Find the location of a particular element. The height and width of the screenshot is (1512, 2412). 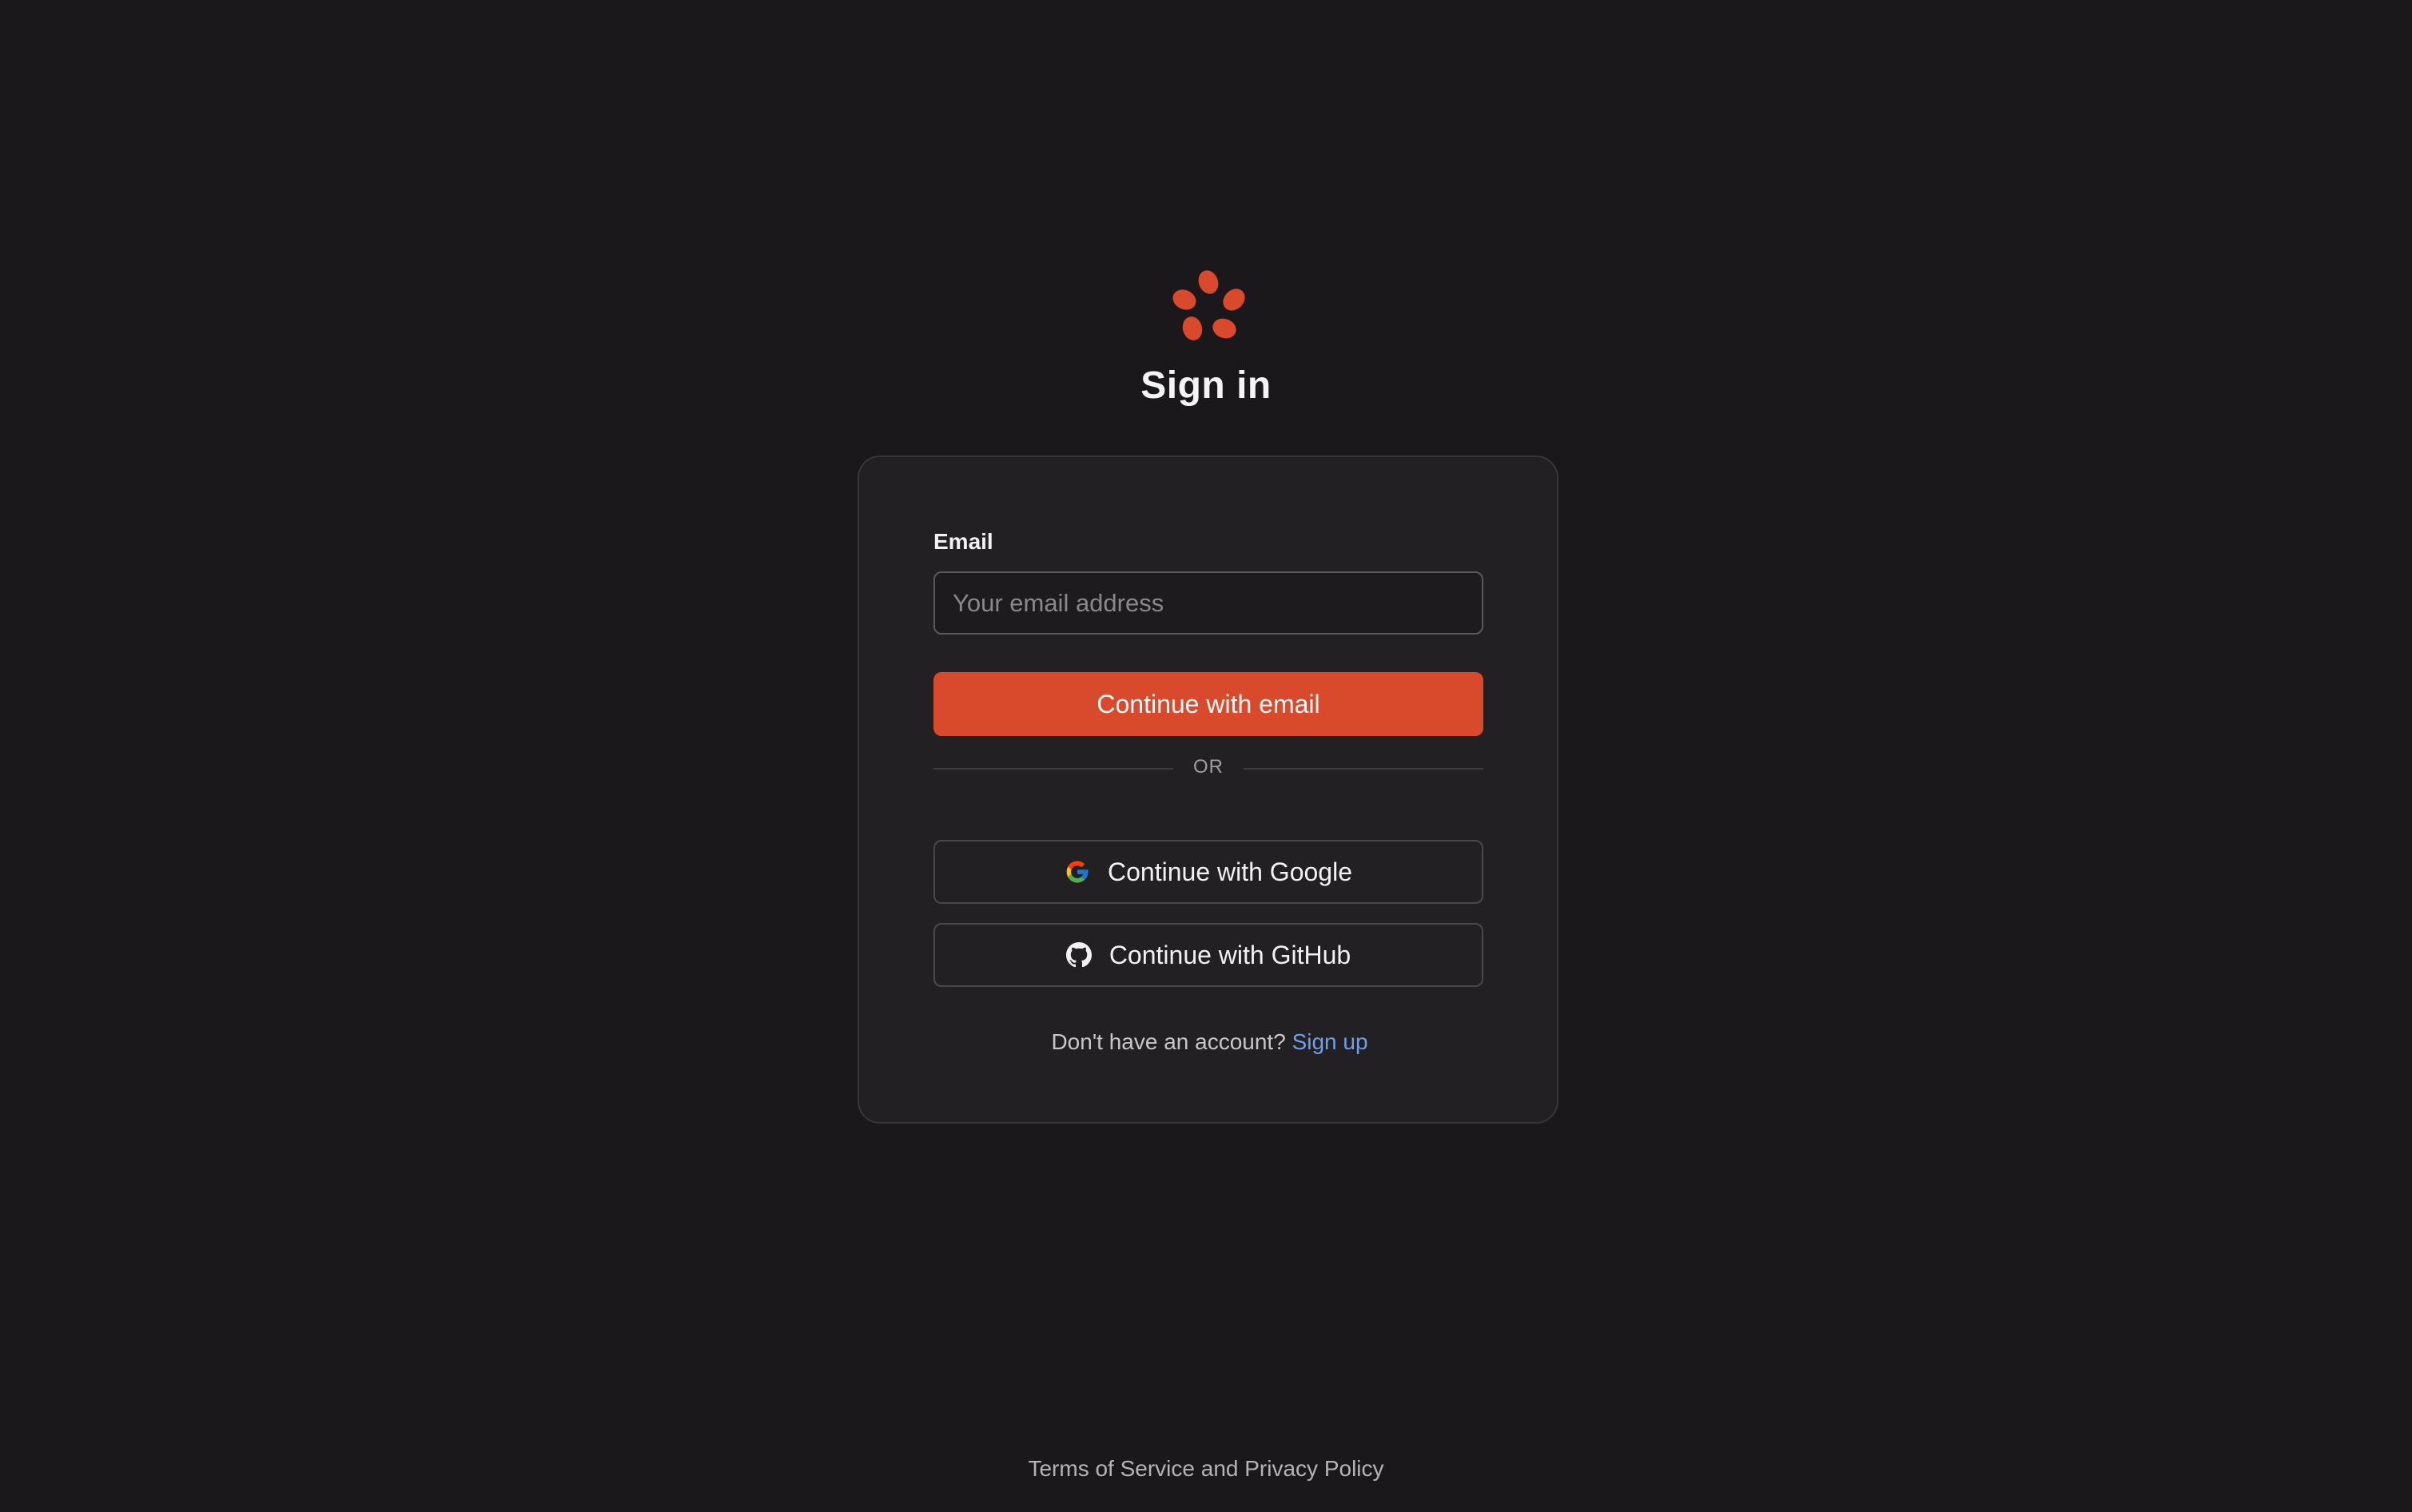

github-icon is located at coordinates (1078, 955).